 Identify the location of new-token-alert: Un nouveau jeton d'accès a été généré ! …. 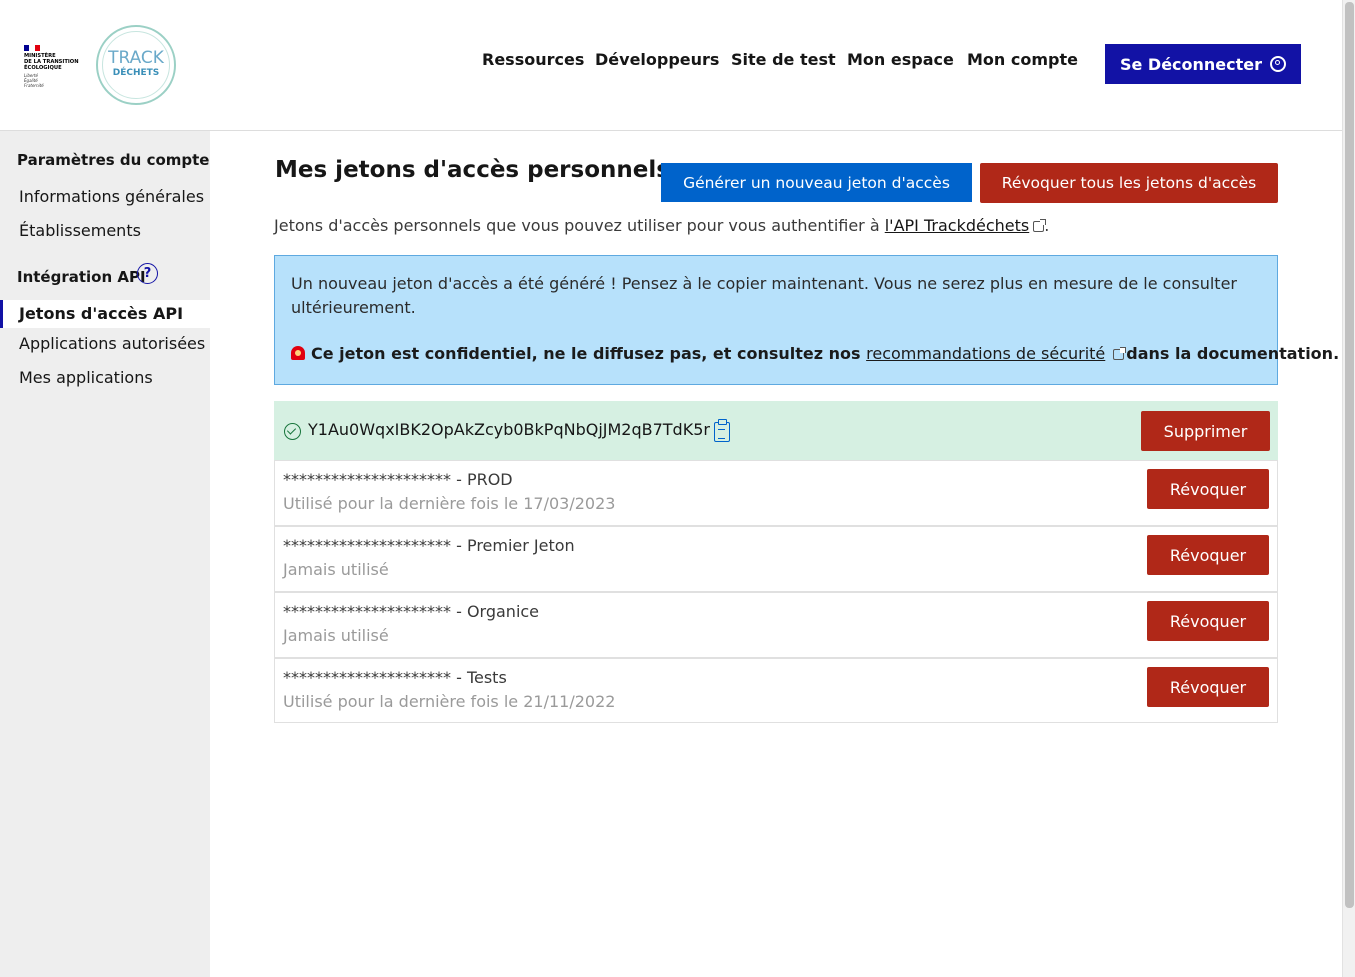
(806, 320).